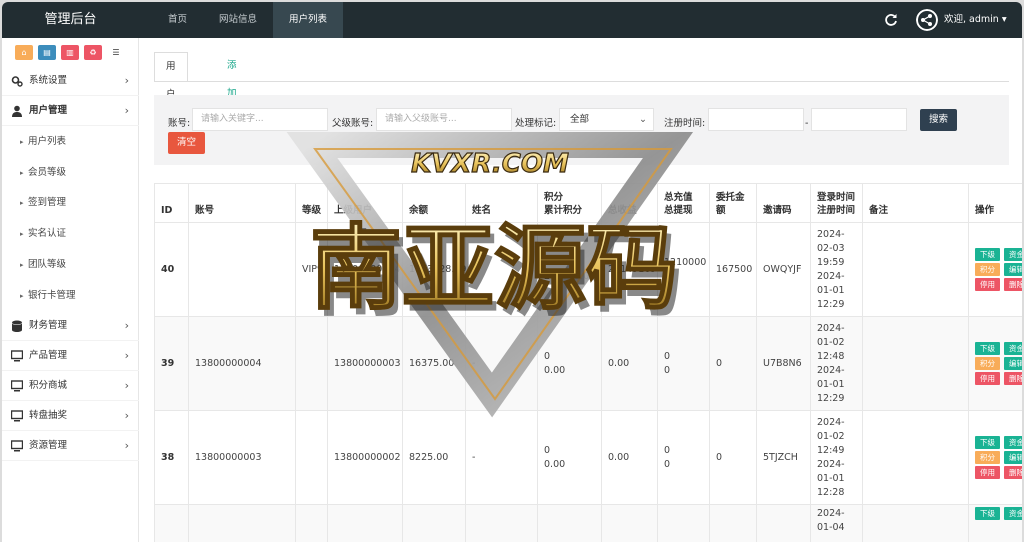 The width and height of the screenshot is (1024, 542). I want to click on cell-code: U7B8N6, so click(784, 364).